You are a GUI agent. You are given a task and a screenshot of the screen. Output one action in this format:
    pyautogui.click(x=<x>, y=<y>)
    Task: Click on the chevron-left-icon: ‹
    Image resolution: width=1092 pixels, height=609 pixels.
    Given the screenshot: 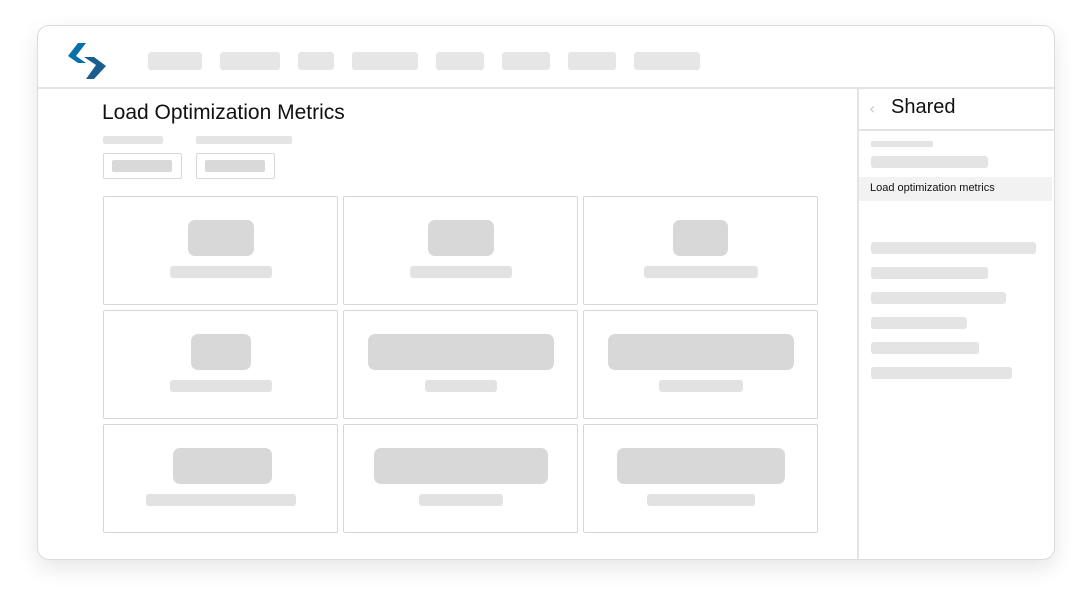 What is the action you would take?
    pyautogui.click(x=875, y=109)
    